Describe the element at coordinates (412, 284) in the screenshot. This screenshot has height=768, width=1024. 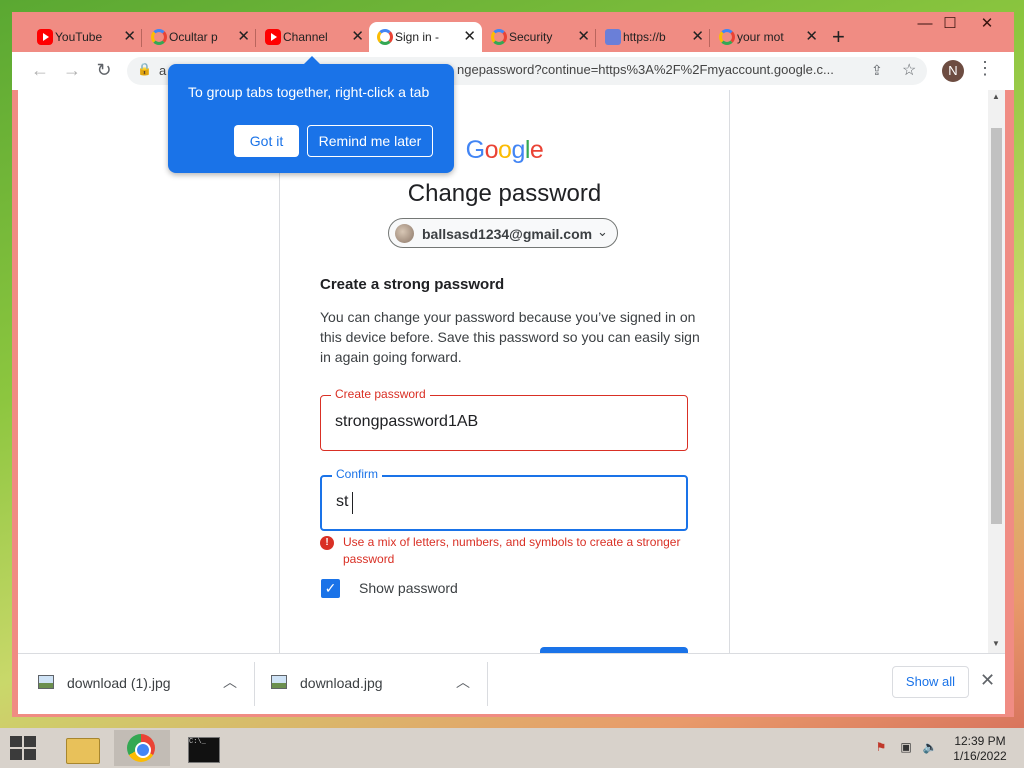
I see `section-heading: Create a strong password` at that location.